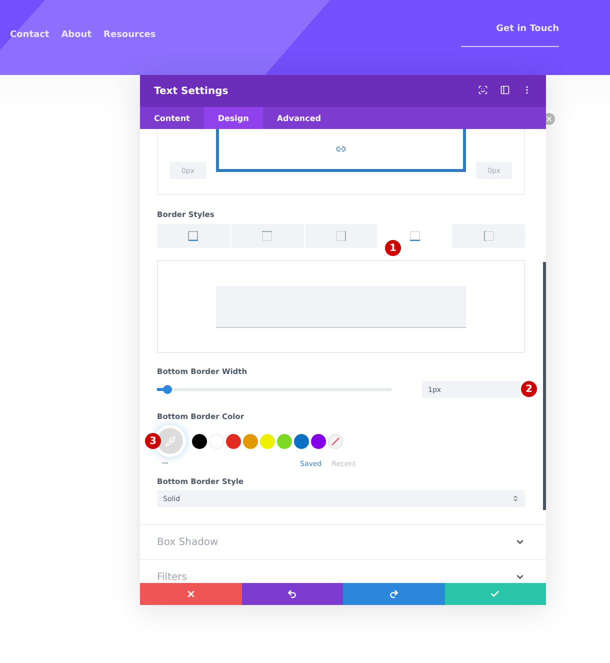 The width and height of the screenshot is (610, 663). What do you see at coordinates (167, 389) in the screenshot?
I see `slider-thumb` at bounding box center [167, 389].